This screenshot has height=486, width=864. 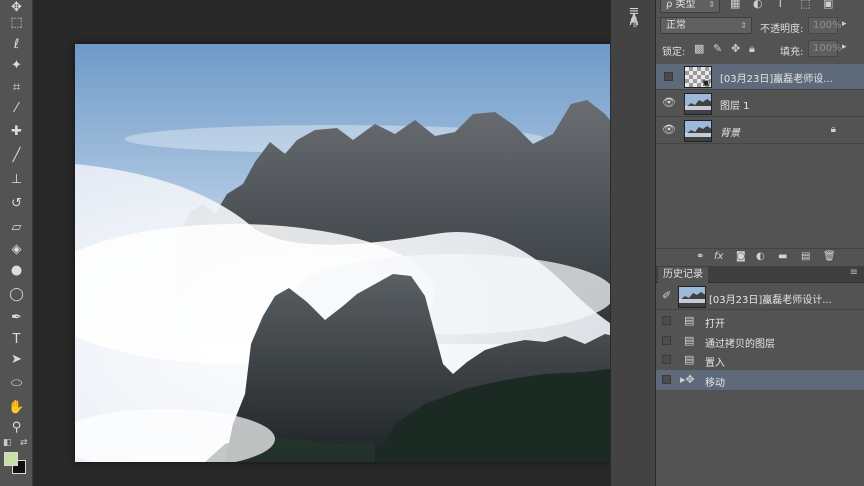 I want to click on visibility-toggle-off, so click(x=668, y=76).